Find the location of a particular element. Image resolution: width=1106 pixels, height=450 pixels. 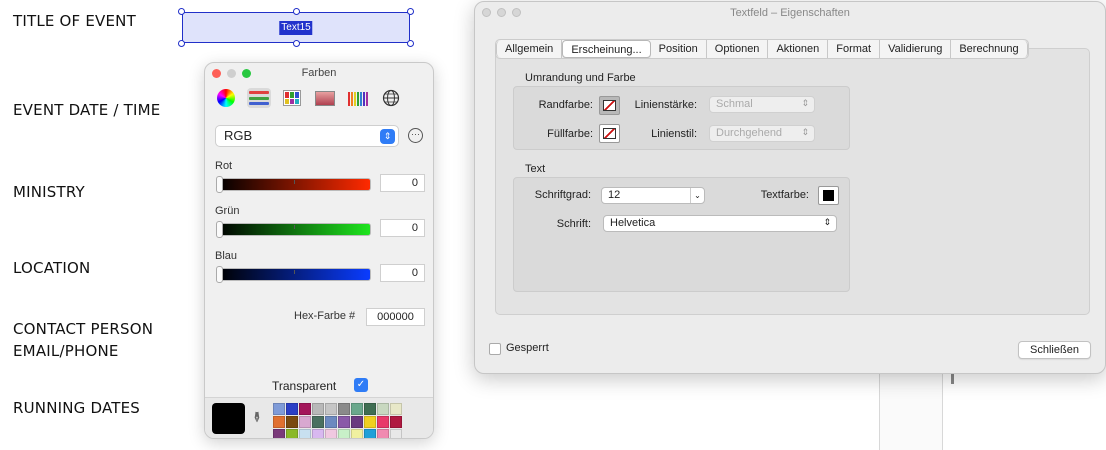

transparent-checkbox: ✓ is located at coordinates (361, 385).